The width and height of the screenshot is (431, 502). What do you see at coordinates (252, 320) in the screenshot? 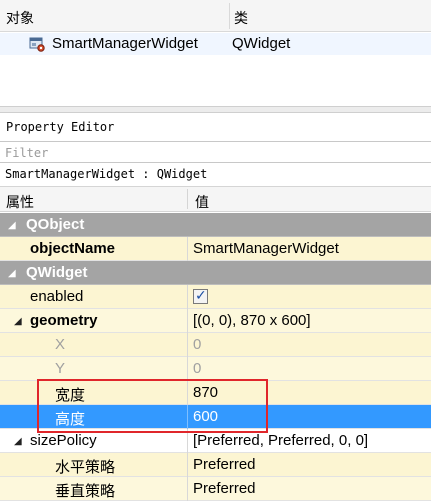
I see `property-value: [(0, 0), 870 x 600]` at bounding box center [252, 320].